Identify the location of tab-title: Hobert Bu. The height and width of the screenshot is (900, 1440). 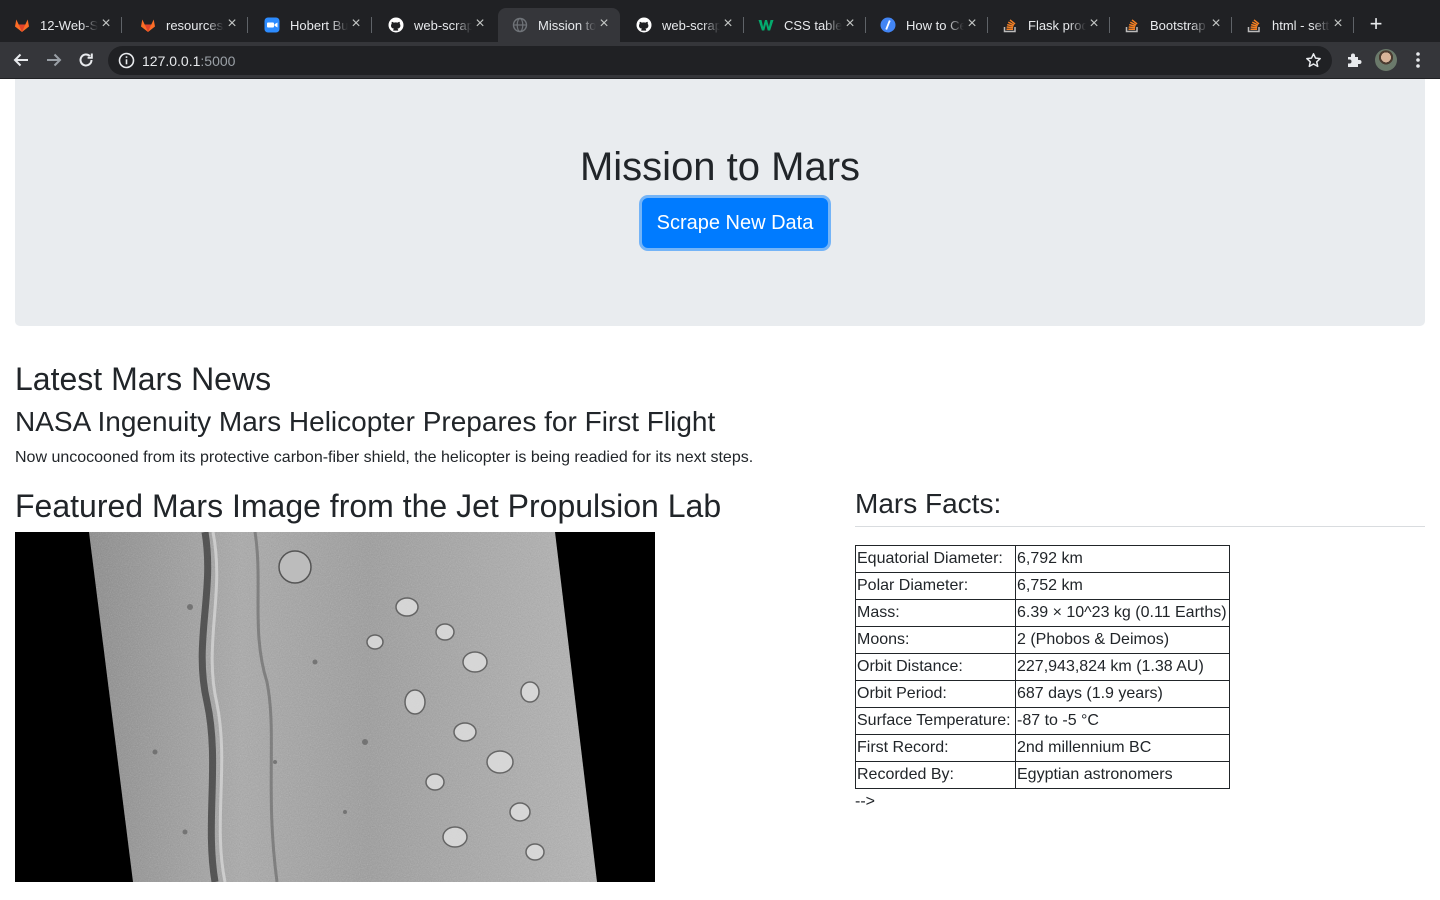
(319, 25).